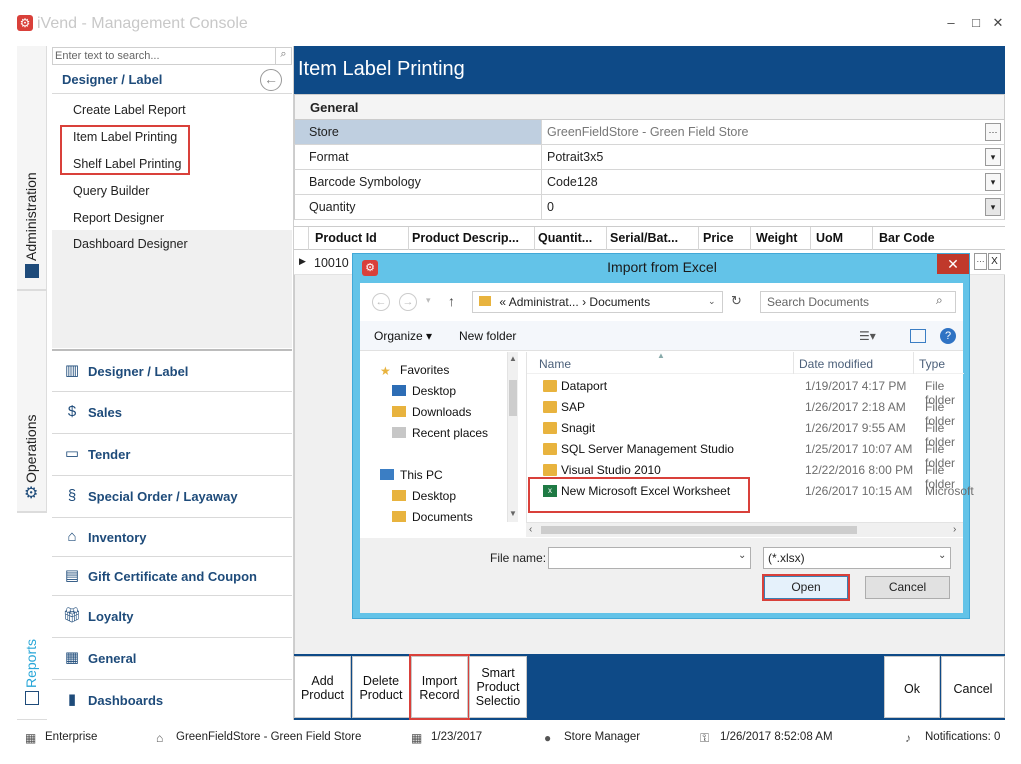 This screenshot has width=1021, height=764. Describe the element at coordinates (172, 616) in the screenshot. I see `module-loyalty: 🎁︎ Loyalty` at that location.